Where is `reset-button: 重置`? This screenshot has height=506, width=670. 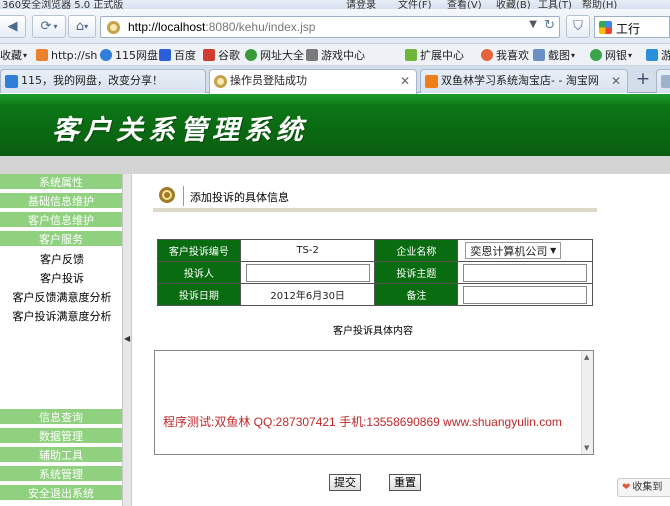 reset-button: 重置 is located at coordinates (405, 482).